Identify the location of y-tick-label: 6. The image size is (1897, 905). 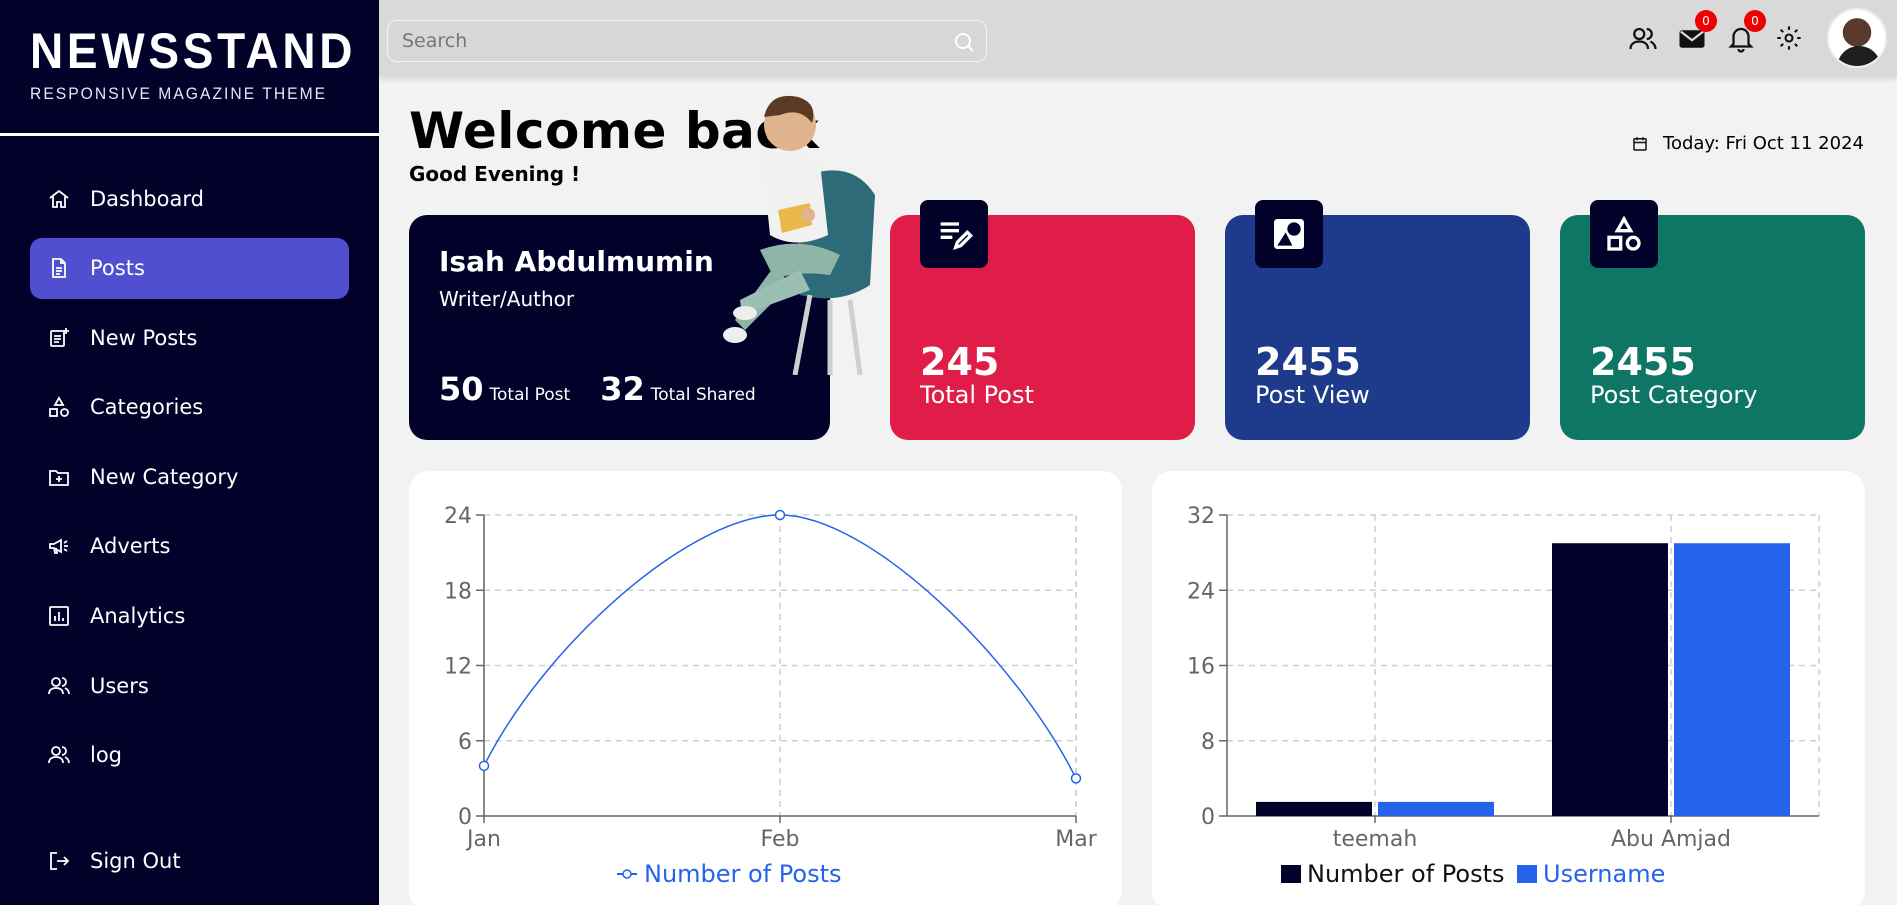
(465, 742).